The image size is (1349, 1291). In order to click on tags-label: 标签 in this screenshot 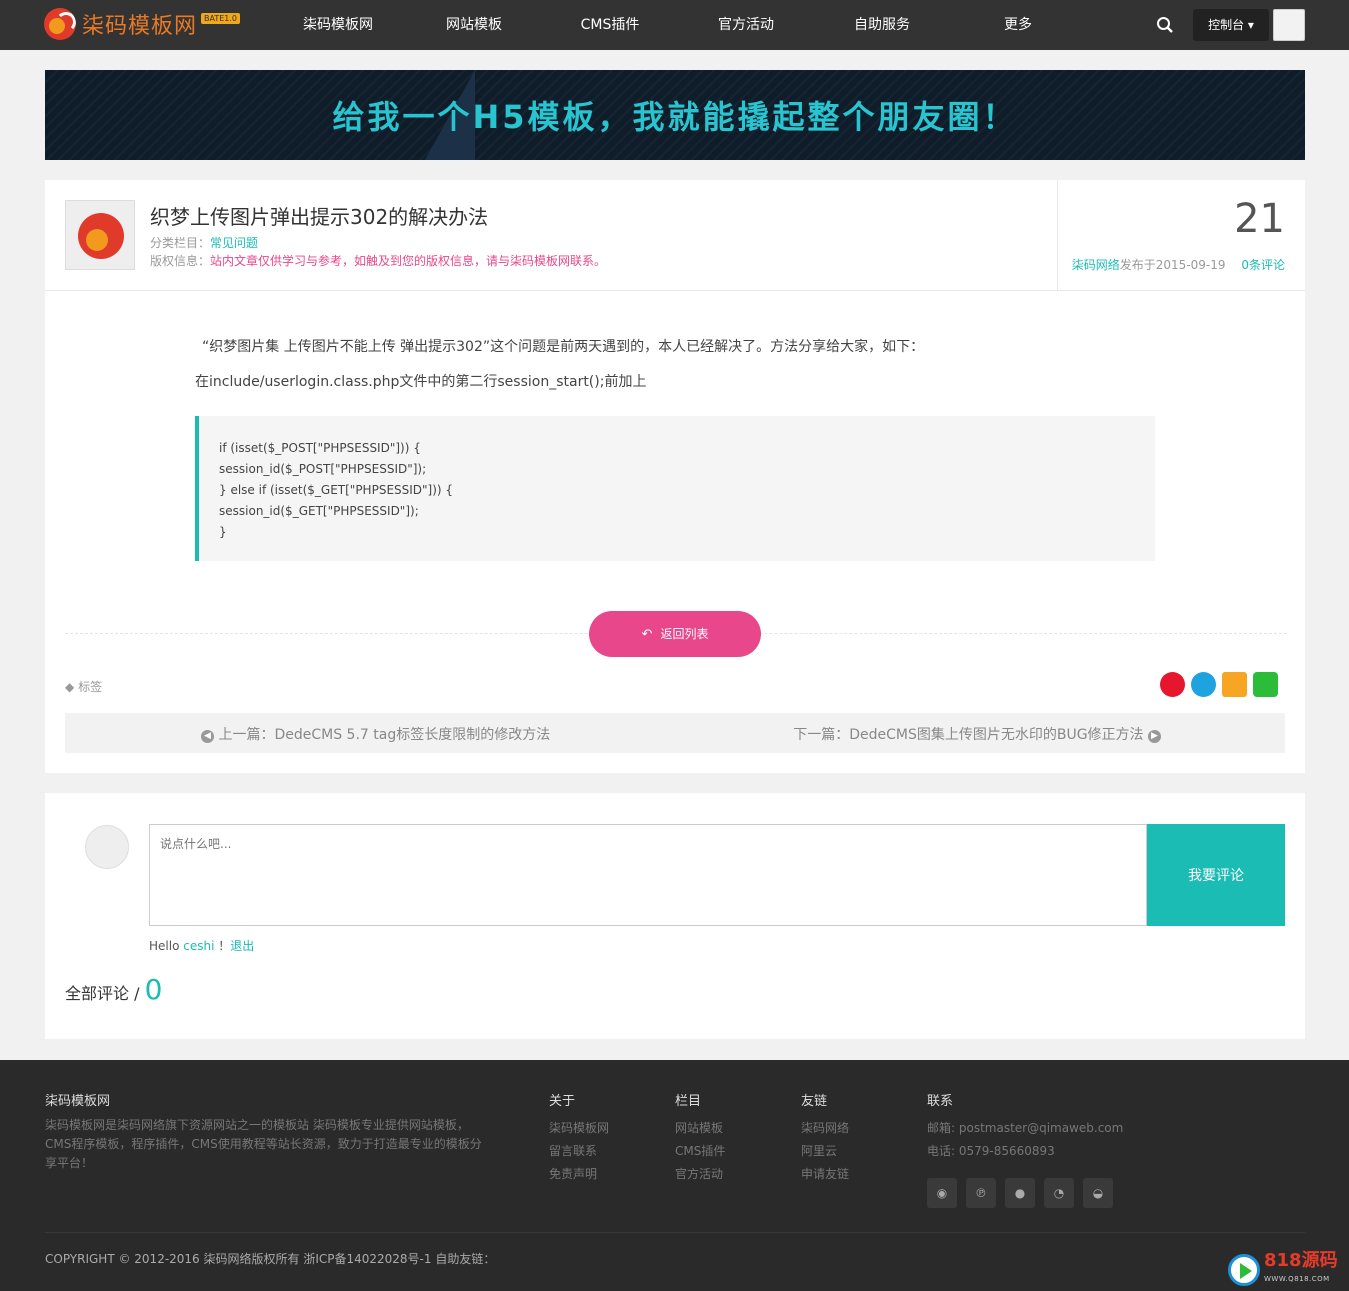, I will do `click(90, 687)`.